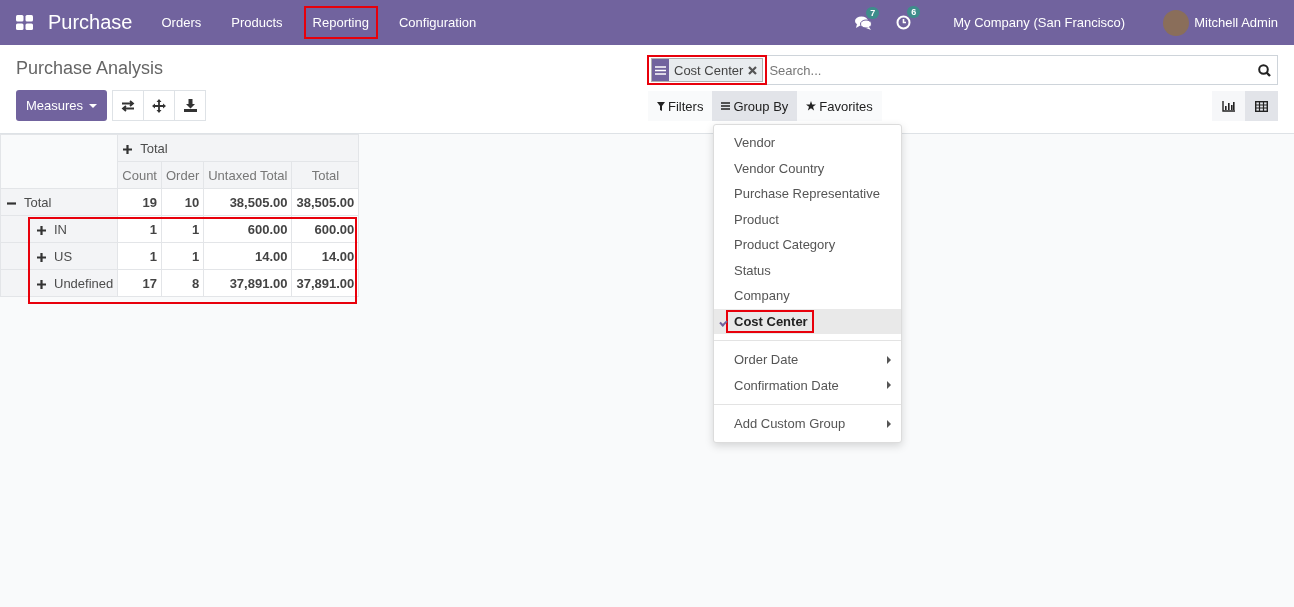 The height and width of the screenshot is (607, 1294). Describe the element at coordinates (247, 283) in the screenshot. I see `table-cell: 37,891.00` at that location.